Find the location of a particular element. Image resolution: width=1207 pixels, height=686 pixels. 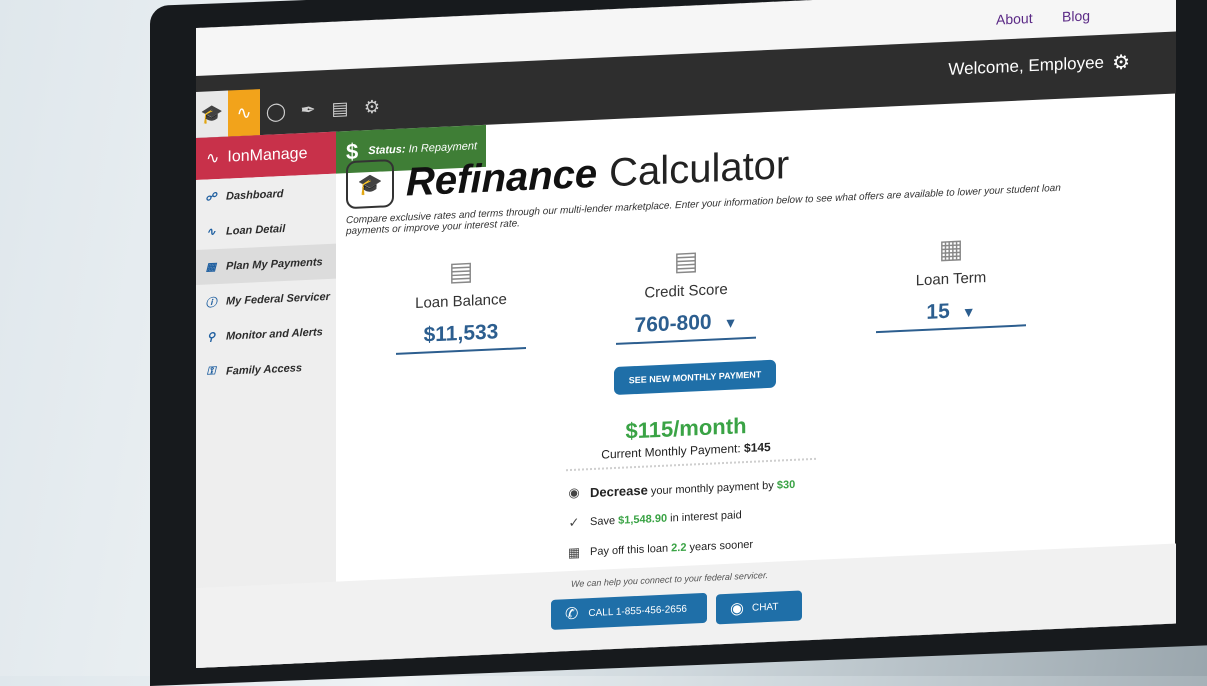

sidebar-item-label: Family Access is located at coordinates (264, 369).